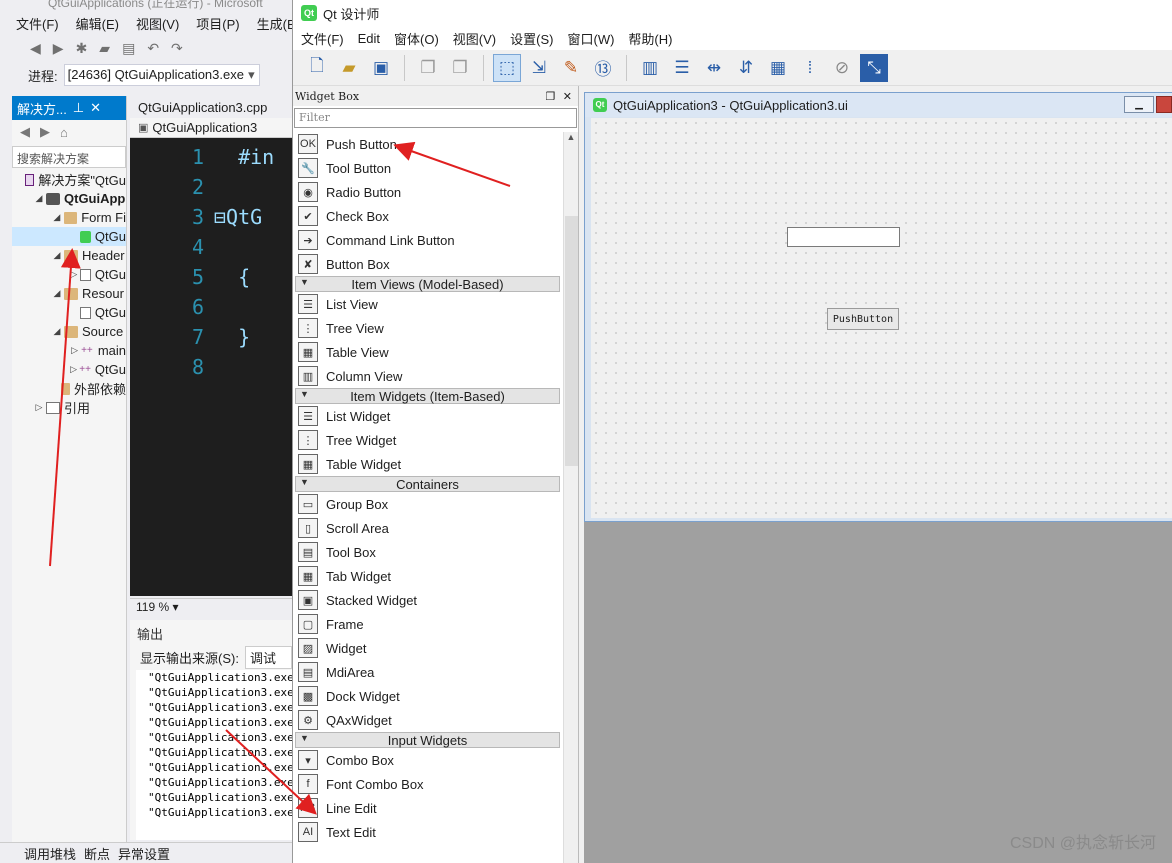 This screenshot has height=863, width=1172. I want to click on scroll-thumb, so click(571, 341).